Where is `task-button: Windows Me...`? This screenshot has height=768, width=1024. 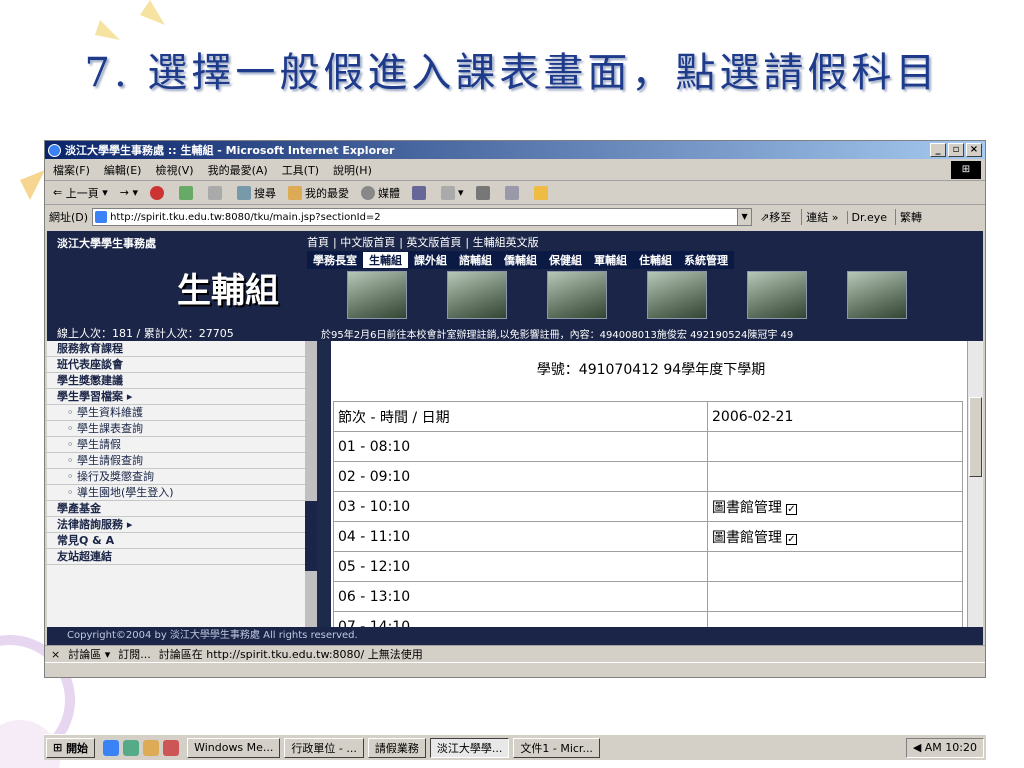 task-button: Windows Me... is located at coordinates (234, 747).